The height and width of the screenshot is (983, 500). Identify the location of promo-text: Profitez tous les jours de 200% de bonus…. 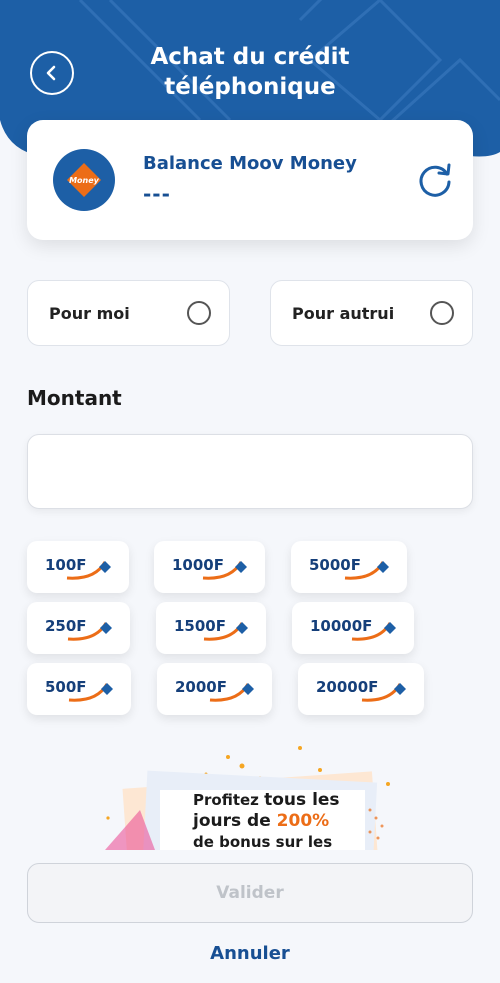
(283, 820).